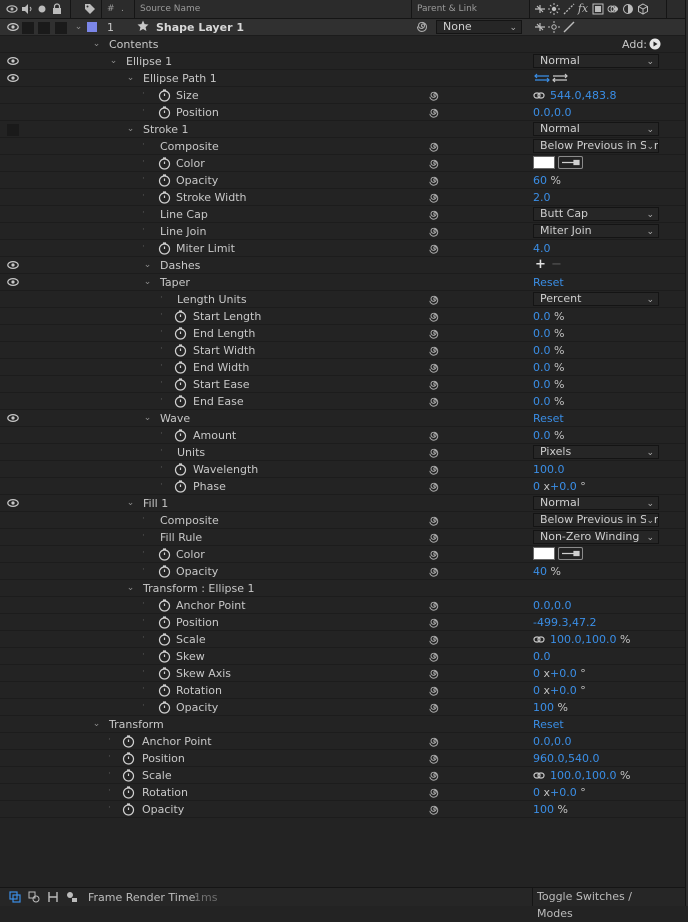  Describe the element at coordinates (596, 214) in the screenshot. I see `line-cap-dropdown: Butt Cap ⌄` at that location.